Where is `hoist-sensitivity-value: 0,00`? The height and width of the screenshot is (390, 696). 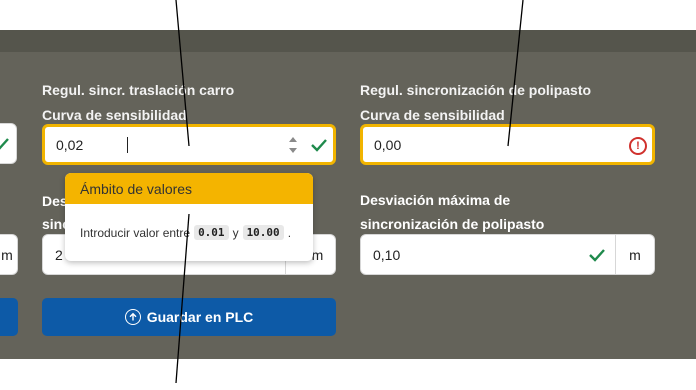 hoist-sensitivity-value: 0,00 is located at coordinates (388, 144).